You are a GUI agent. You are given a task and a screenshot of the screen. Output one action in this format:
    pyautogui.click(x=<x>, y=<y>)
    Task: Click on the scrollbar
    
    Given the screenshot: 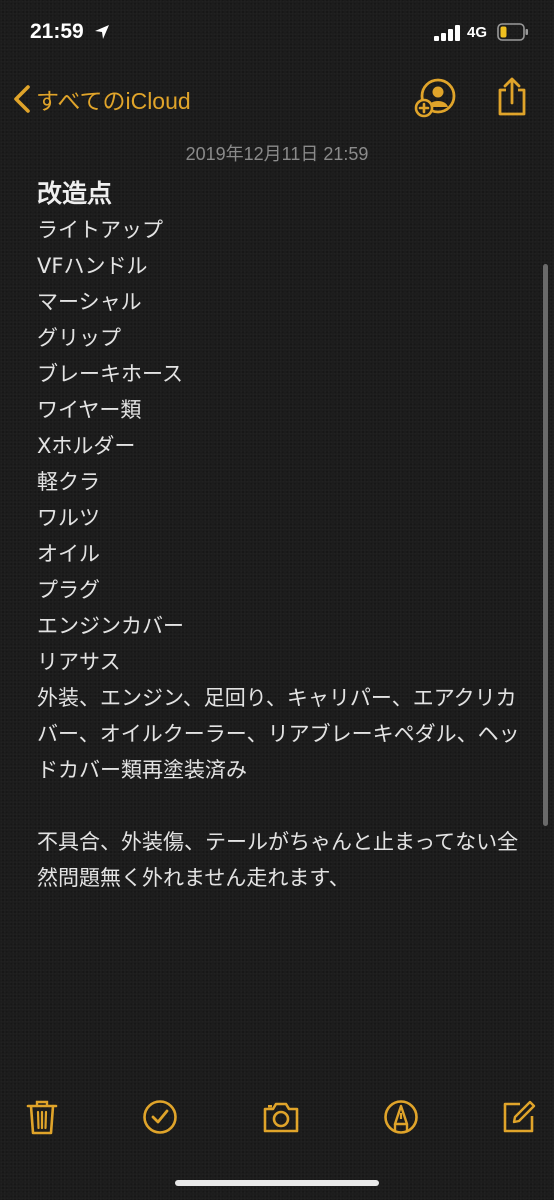 What is the action you would take?
    pyautogui.click(x=545, y=545)
    